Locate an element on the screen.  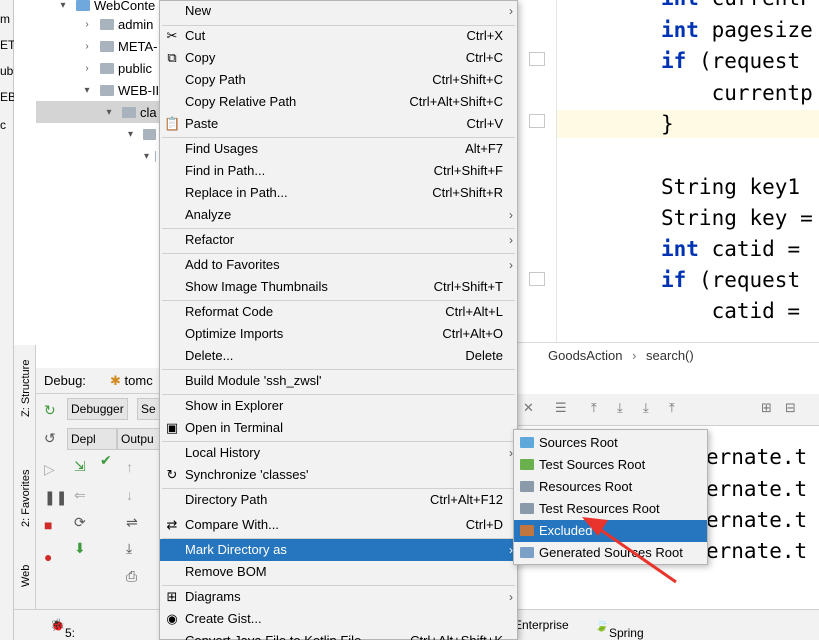
submenu-item-resources-root: Resources Root is located at coordinates (610, 487).